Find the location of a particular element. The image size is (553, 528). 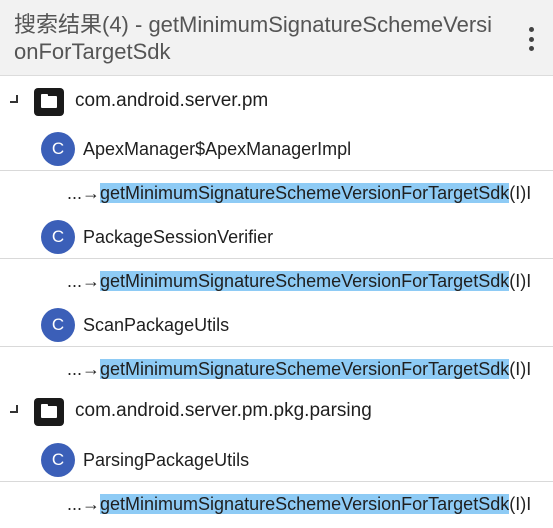

package-row: com.android.server.pm.pkg.parsing is located at coordinates (276, 411).